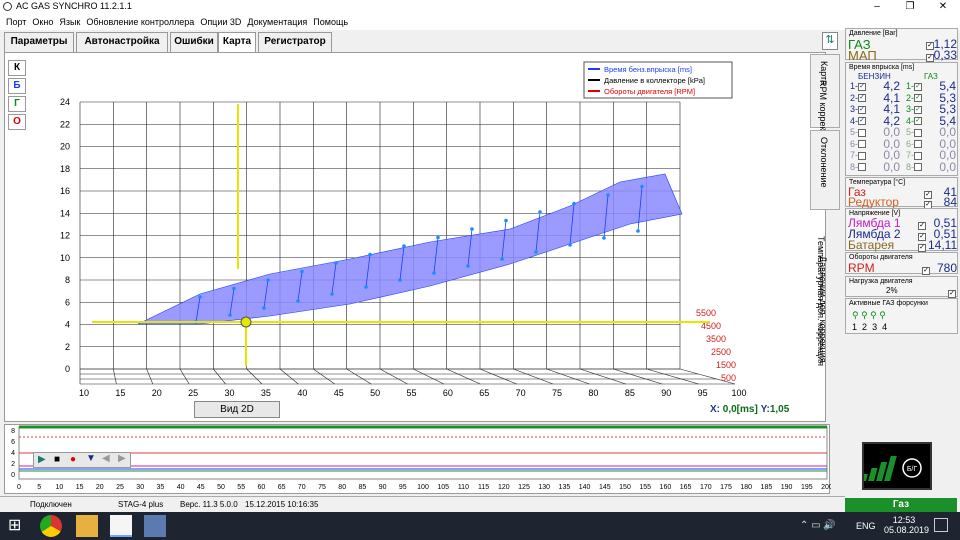  What do you see at coordinates (140, 22) in the screenshot?
I see `menu-update: Обновление контроллера` at bounding box center [140, 22].